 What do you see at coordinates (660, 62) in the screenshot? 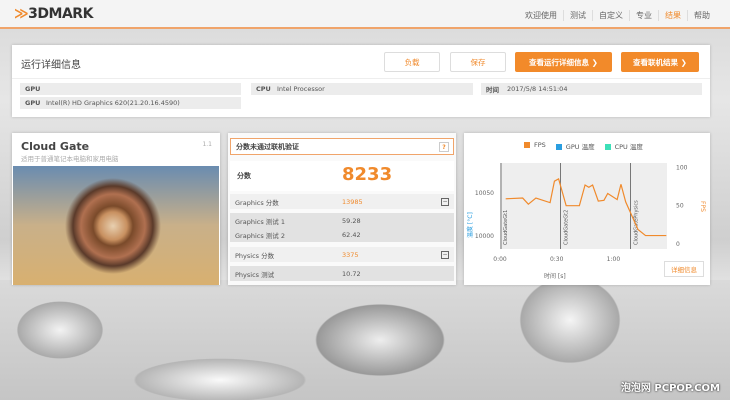
I see `view-online-results-button: 查看联机结果 ❯` at bounding box center [660, 62].